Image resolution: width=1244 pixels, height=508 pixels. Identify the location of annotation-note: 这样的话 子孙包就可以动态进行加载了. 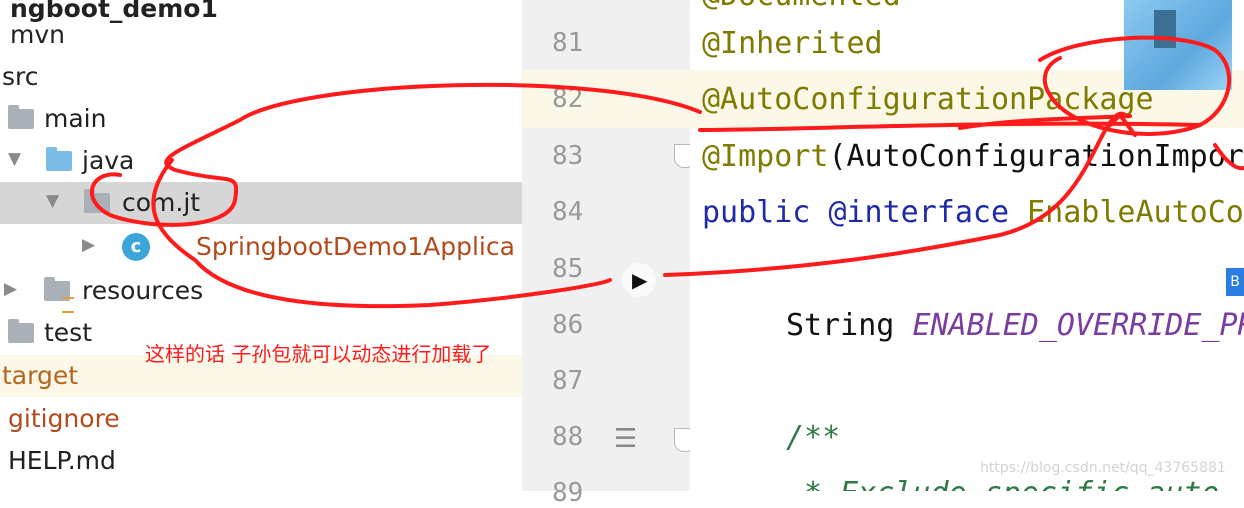
(318, 354).